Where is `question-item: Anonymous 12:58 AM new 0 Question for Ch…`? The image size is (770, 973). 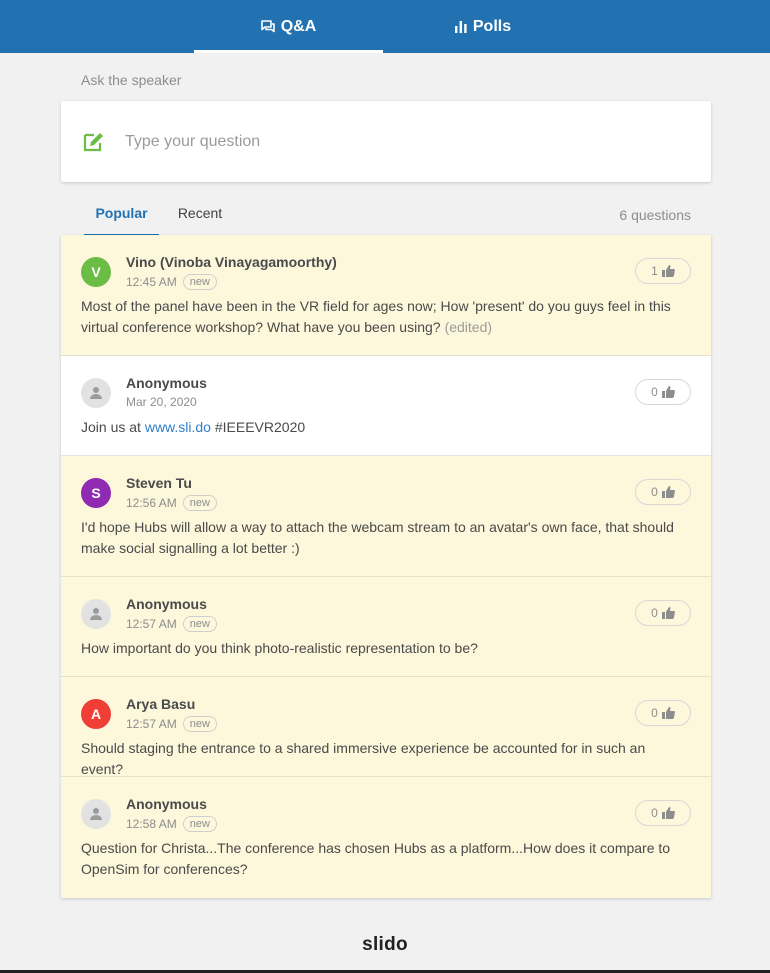 question-item: Anonymous 12:58 AM new 0 Question for Ch… is located at coordinates (386, 837).